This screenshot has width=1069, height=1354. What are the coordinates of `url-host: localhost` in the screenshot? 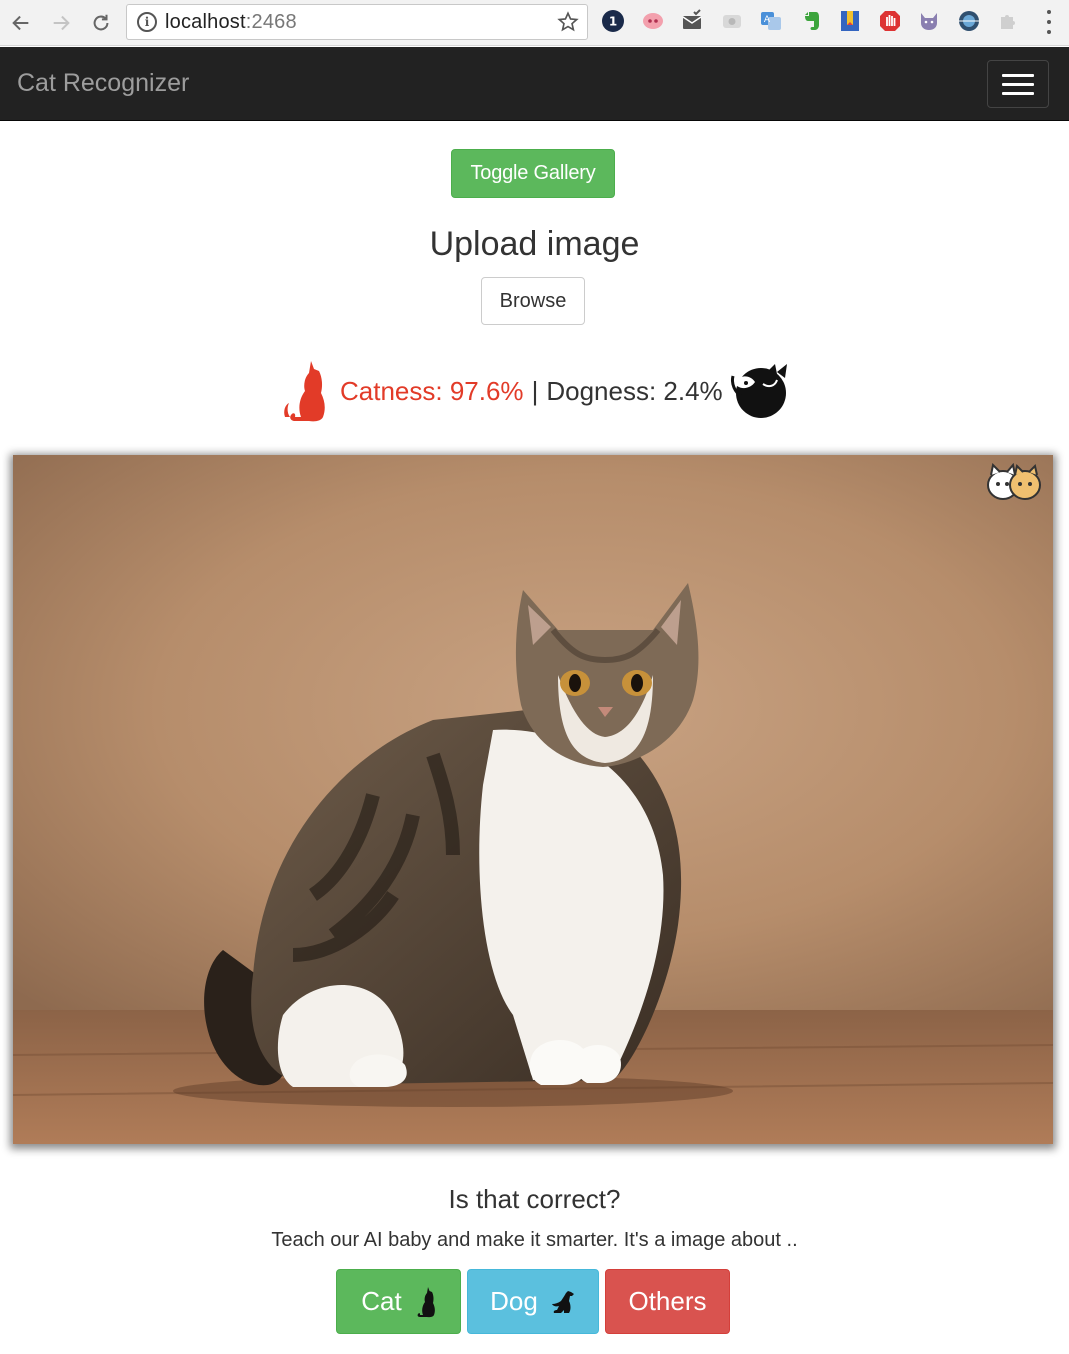 It's located at (205, 21).